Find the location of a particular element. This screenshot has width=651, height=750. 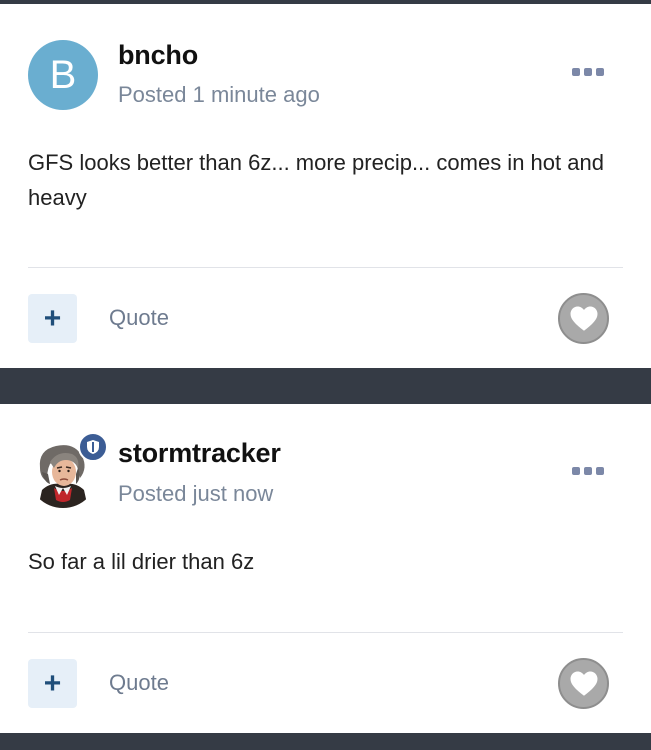

author-name: bncho is located at coordinates (158, 55).